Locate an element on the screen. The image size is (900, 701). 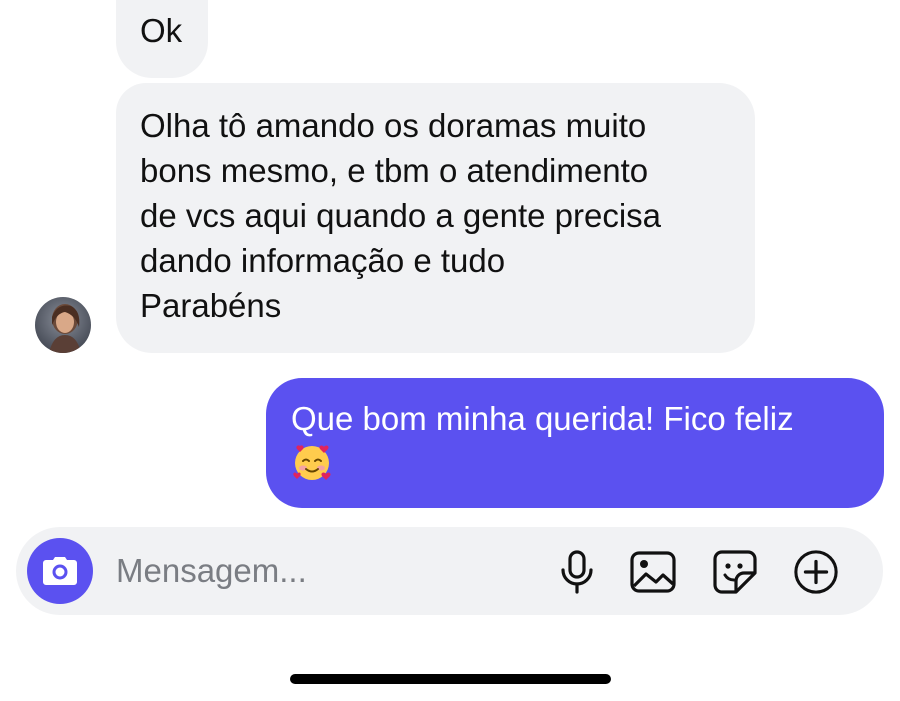
contact-avatar is located at coordinates (63, 325).